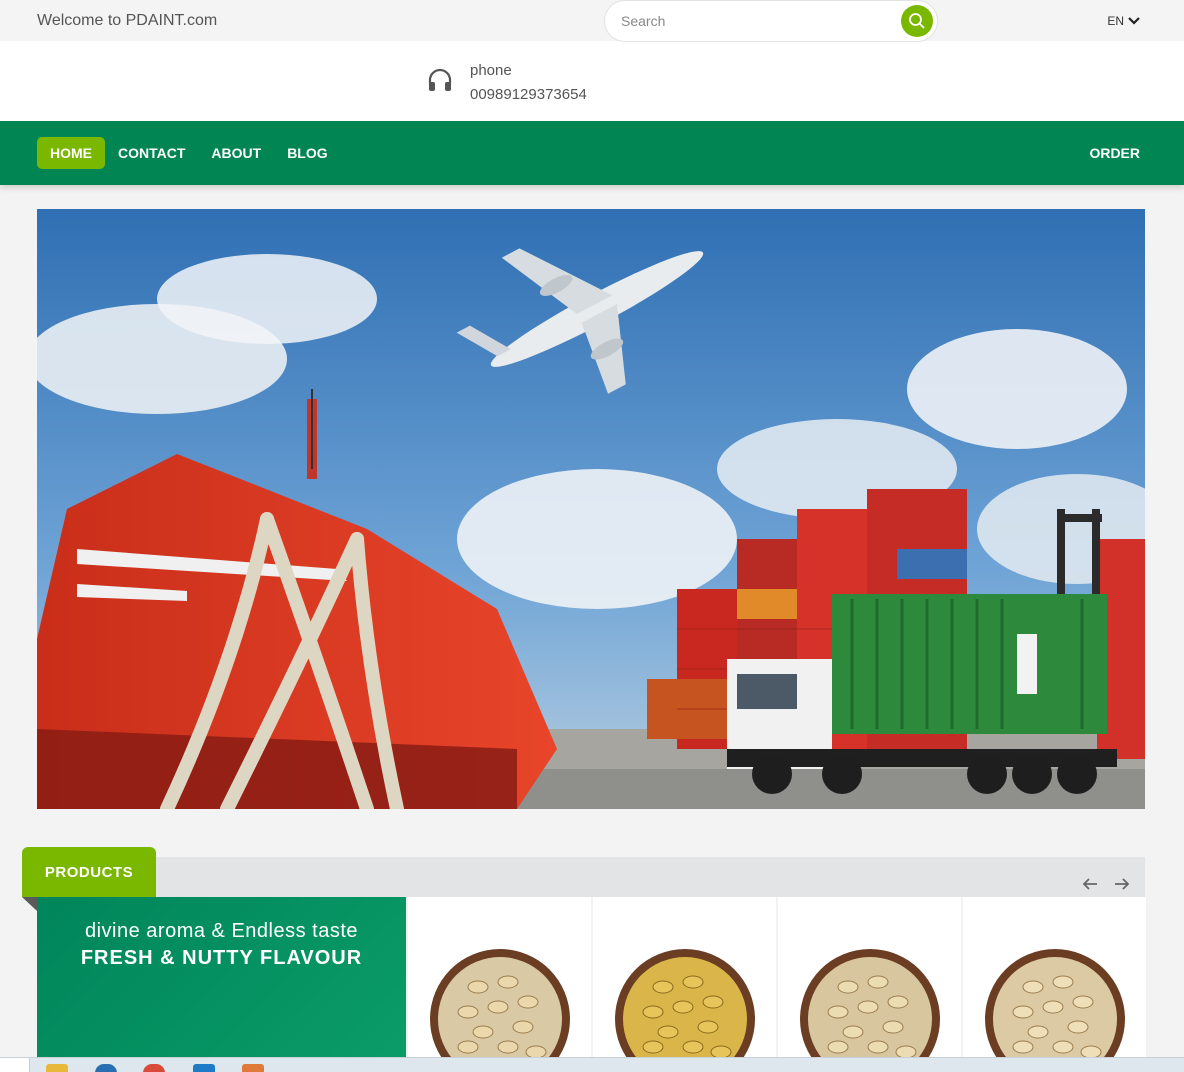 The width and height of the screenshot is (1184, 1072). I want to click on language-selector: EN, so click(1123, 21).